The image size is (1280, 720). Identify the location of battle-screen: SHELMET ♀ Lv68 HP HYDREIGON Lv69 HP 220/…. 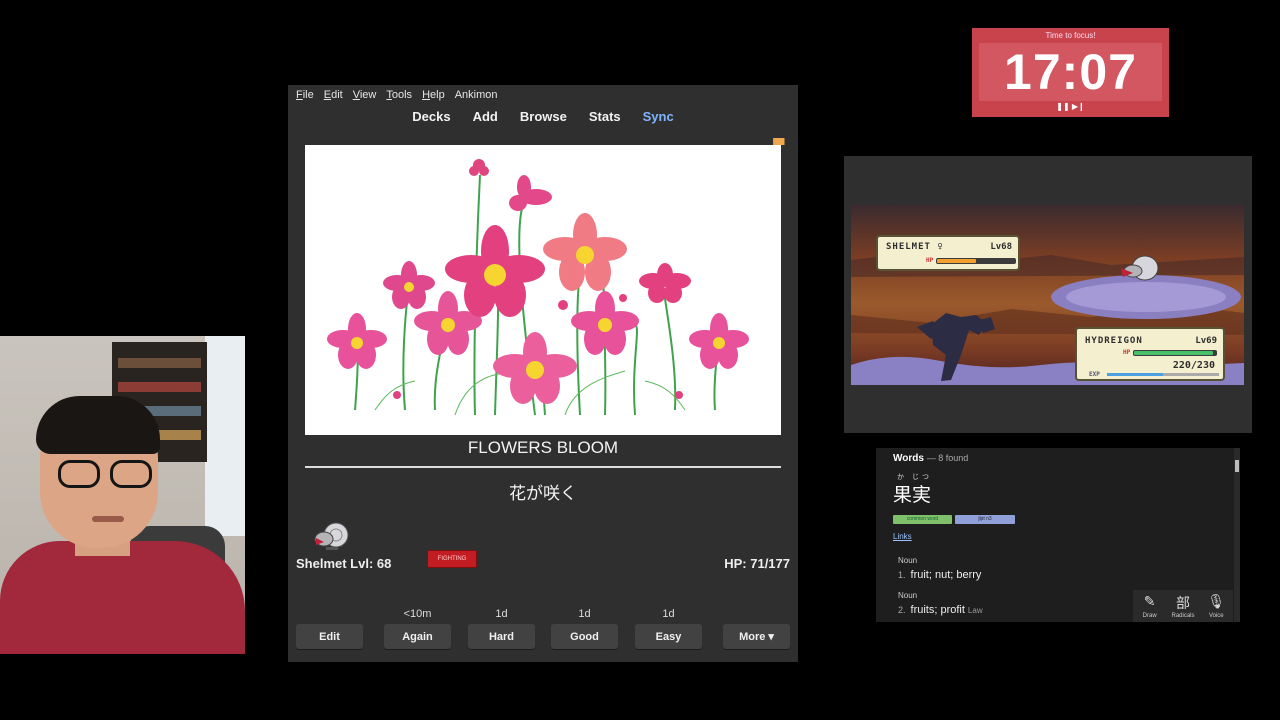
(1047, 295).